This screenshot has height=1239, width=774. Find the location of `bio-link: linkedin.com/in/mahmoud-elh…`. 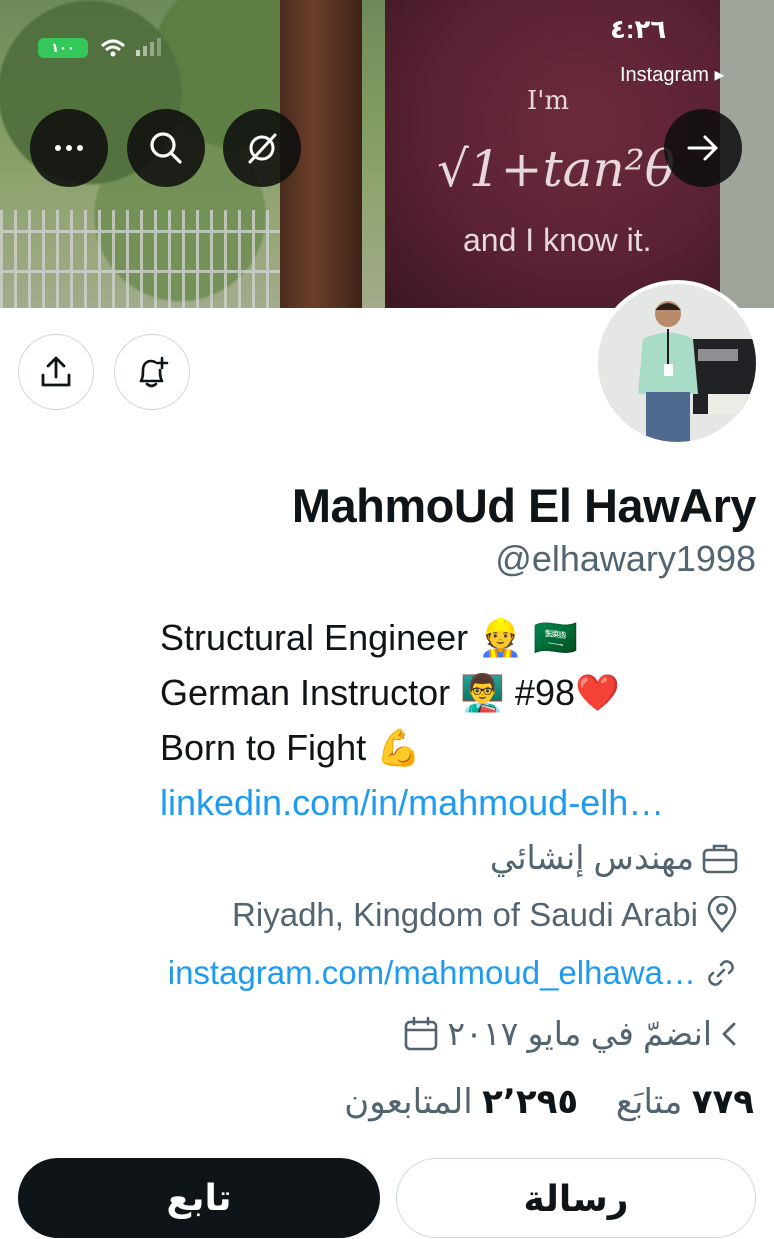

bio-link: linkedin.com/in/mahmoud-elh… is located at coordinates (460, 802).